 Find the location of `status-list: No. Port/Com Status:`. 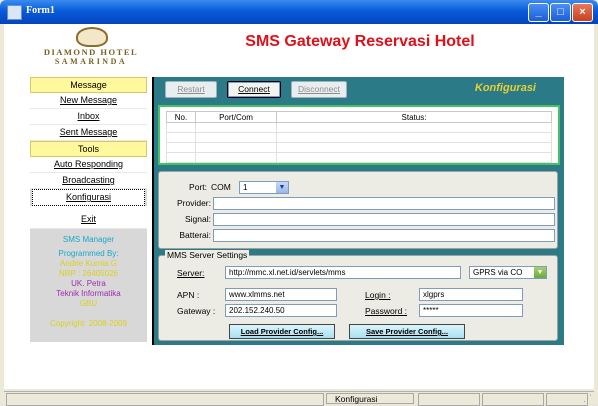

status-list: No. Port/Com Status: is located at coordinates (359, 135).